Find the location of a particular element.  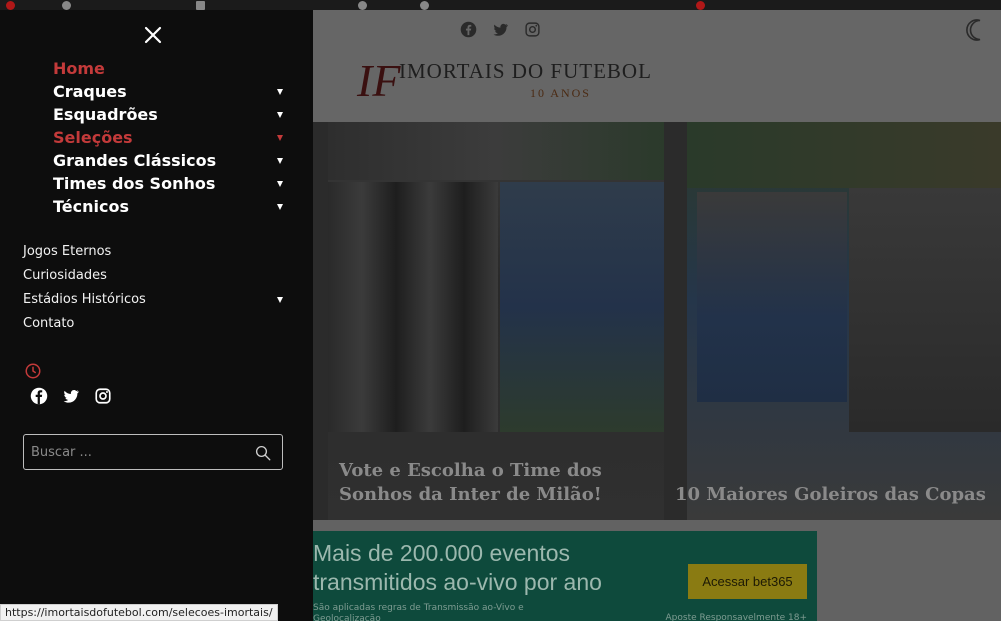

site-logo: IF IMORTAIS DO FUTEBOL 10 ANOS is located at coordinates (504, 83).